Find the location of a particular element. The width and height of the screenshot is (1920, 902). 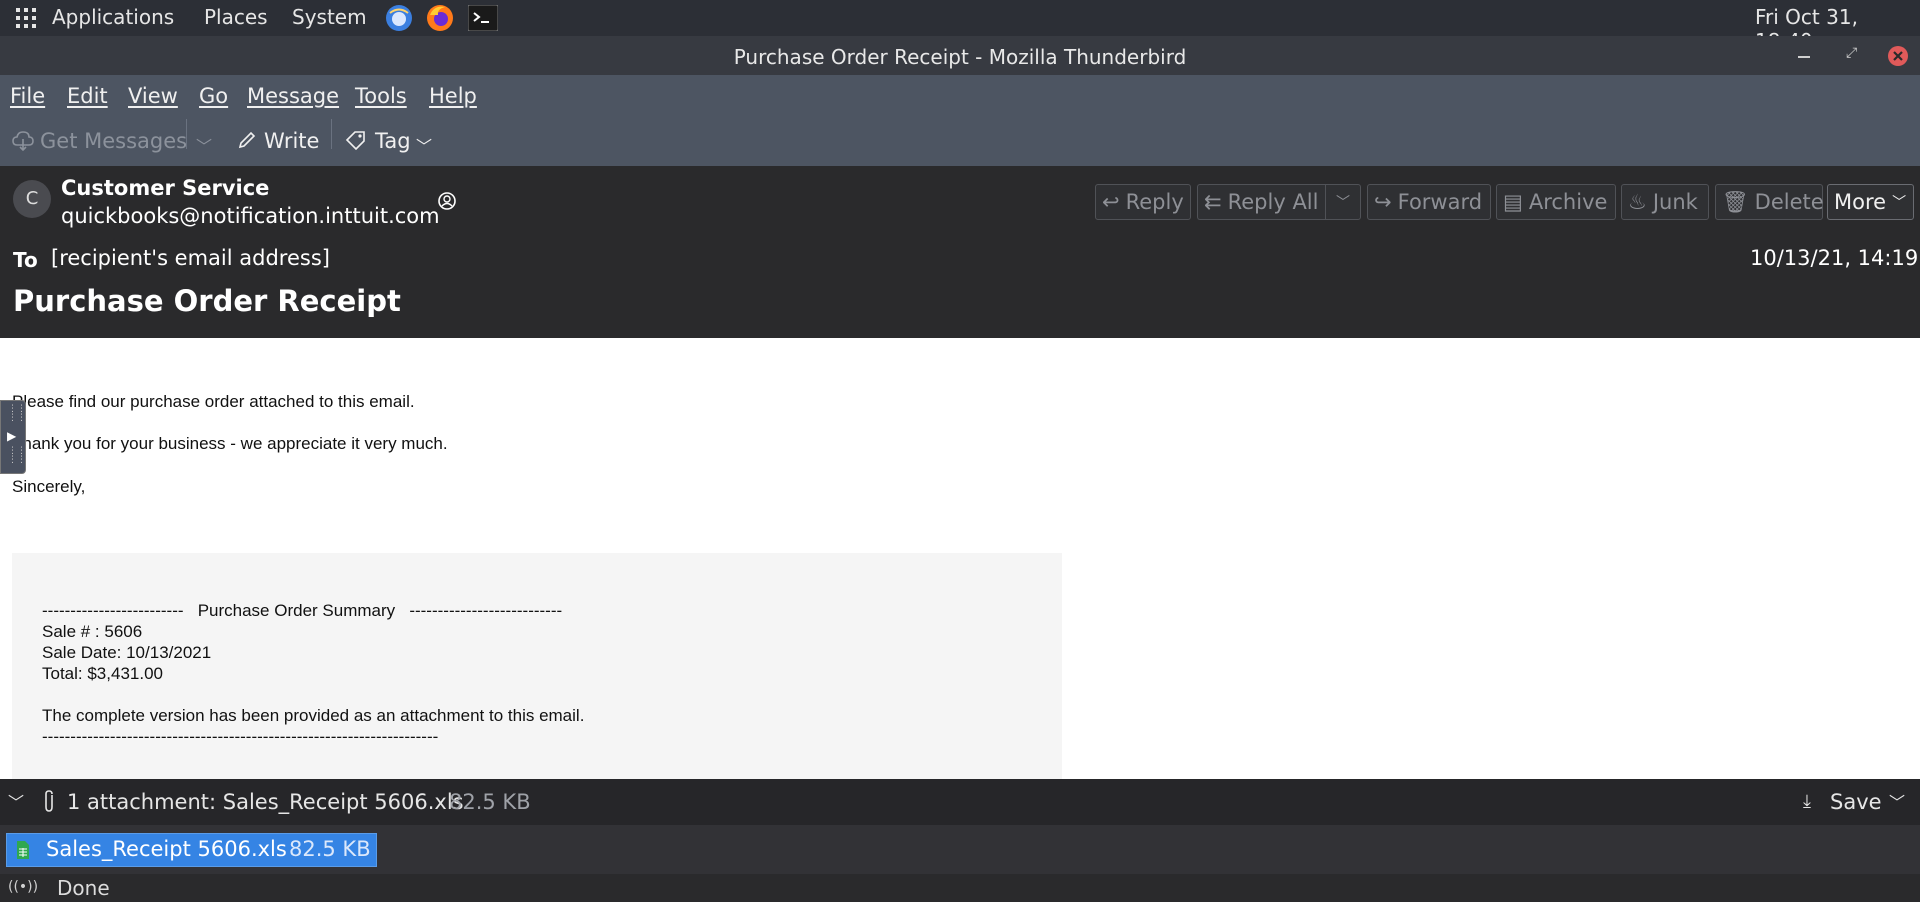

archive-icon: ▤ is located at coordinates (1513, 202).